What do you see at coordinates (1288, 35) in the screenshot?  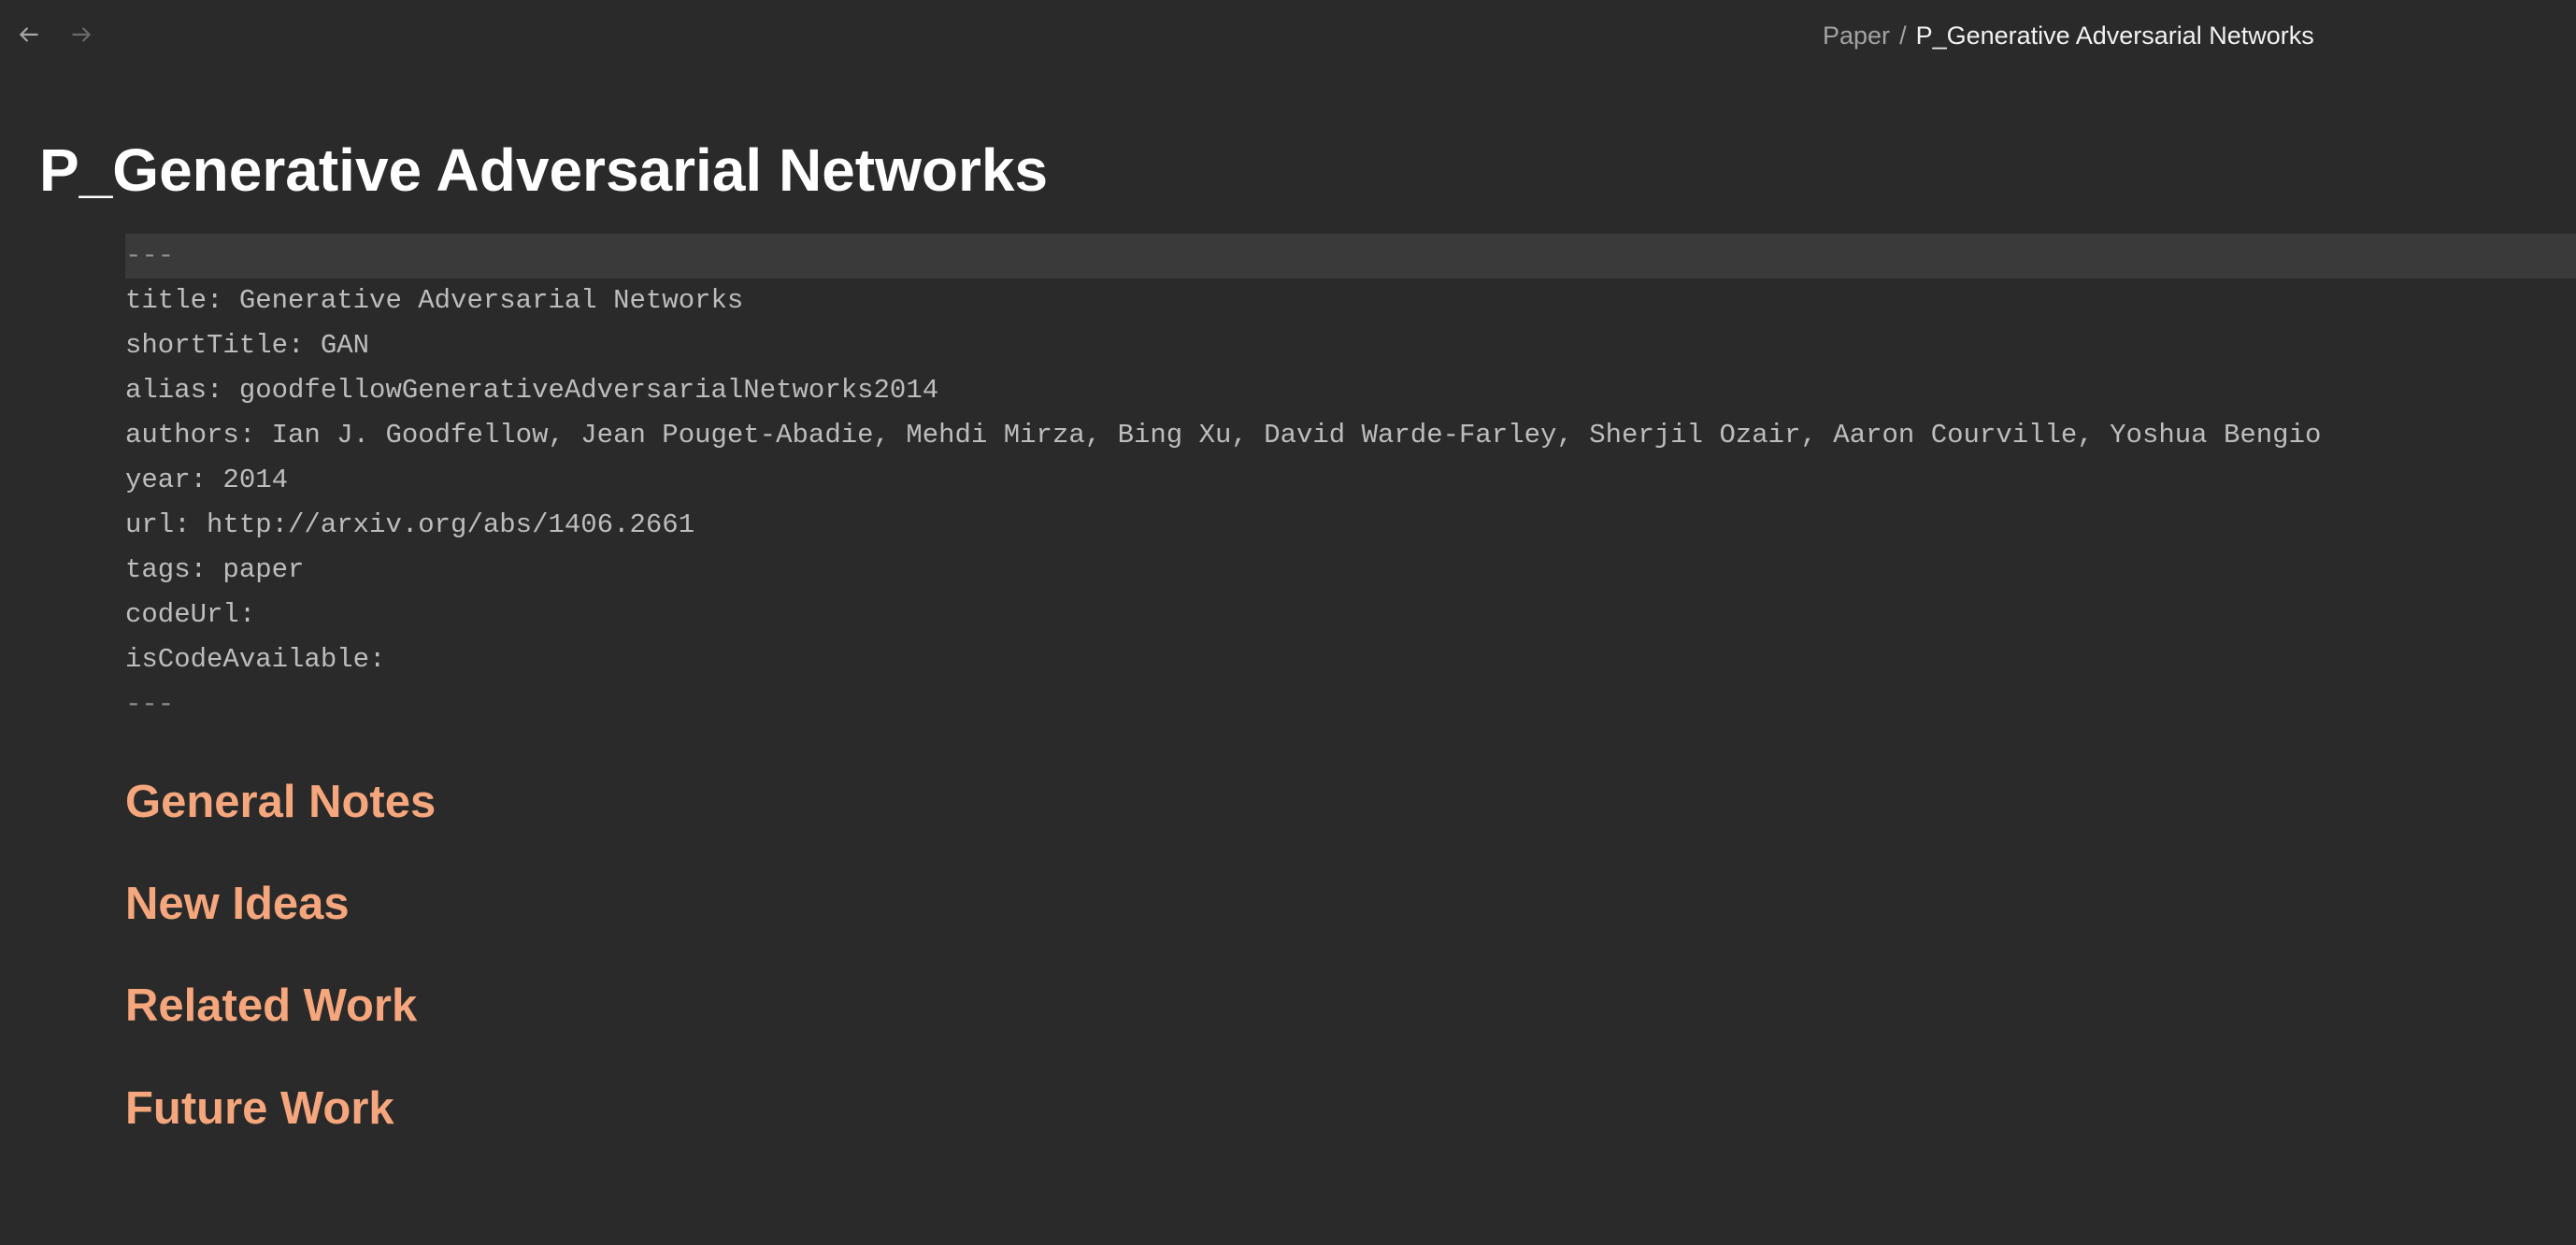 I see `top-bar: Paper / P_Generative Adversarial Networks` at bounding box center [1288, 35].